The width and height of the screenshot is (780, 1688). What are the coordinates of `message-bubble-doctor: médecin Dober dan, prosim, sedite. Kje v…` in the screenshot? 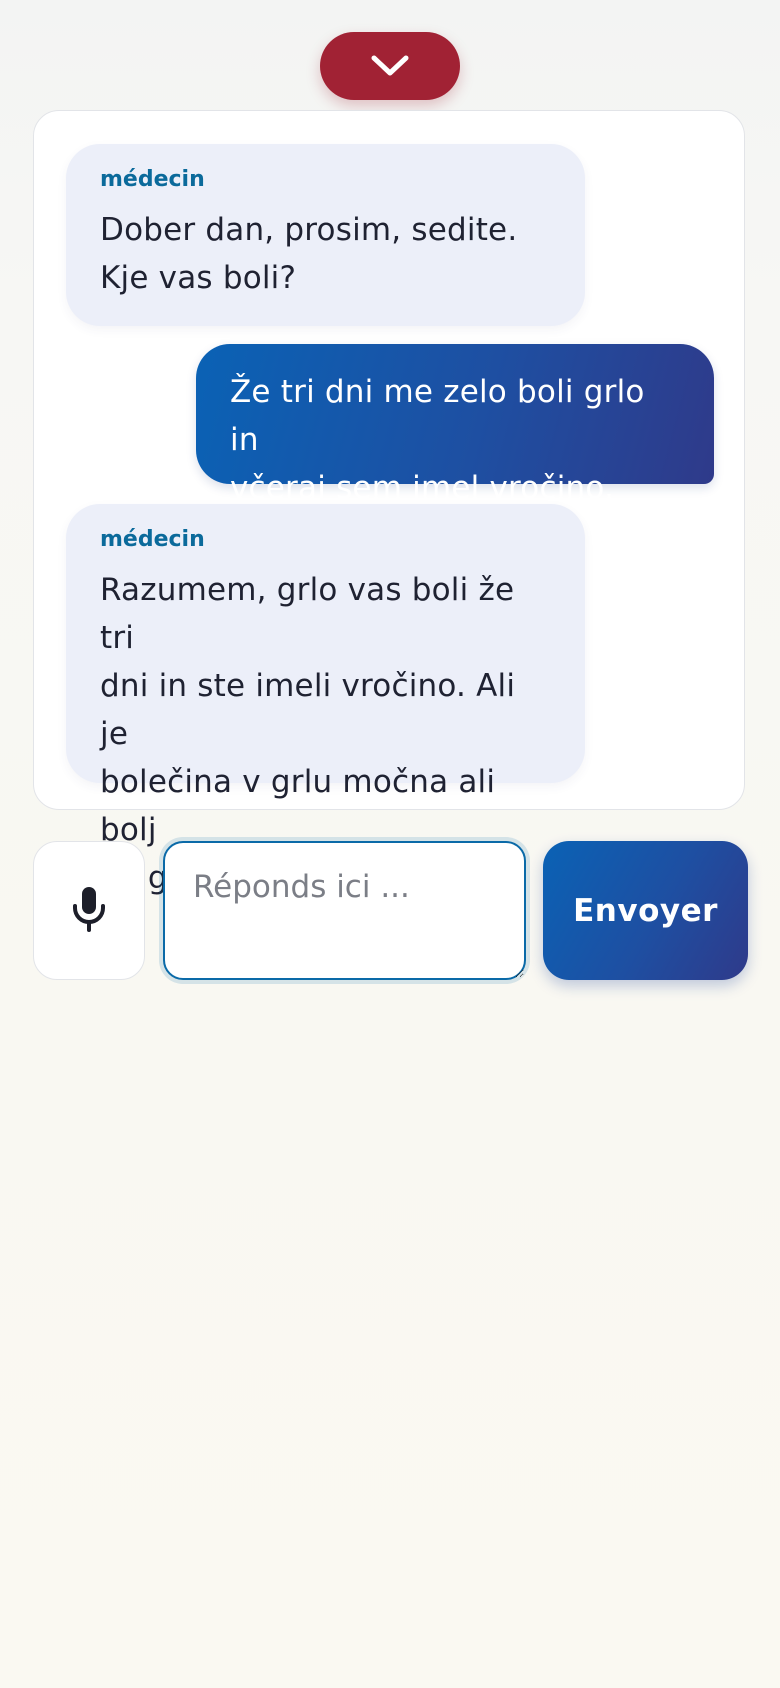 It's located at (325, 235).